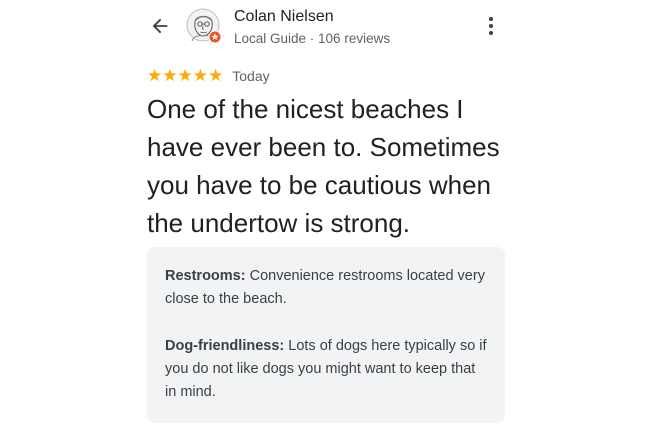  Describe the element at coordinates (284, 17) in the screenshot. I see `reviewer-name: Colan Nielsen` at that location.